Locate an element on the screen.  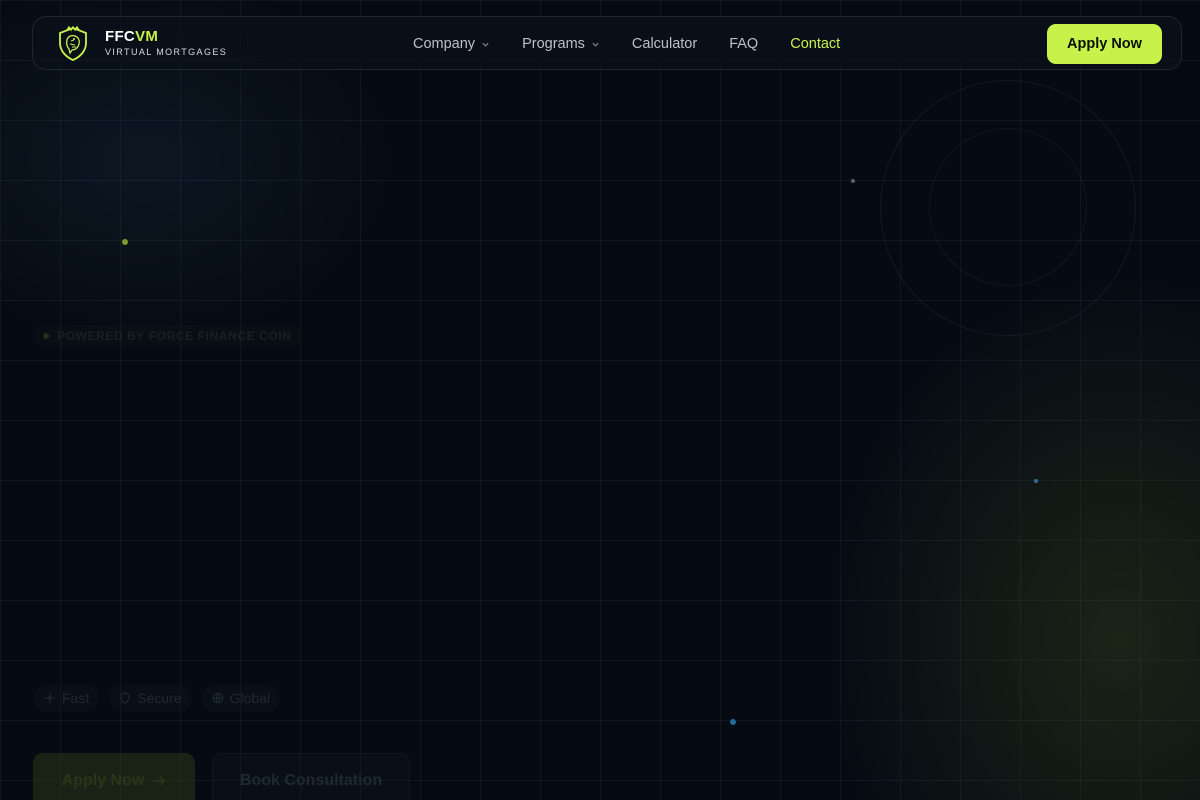
brand-name-first: FFC is located at coordinates (120, 36).